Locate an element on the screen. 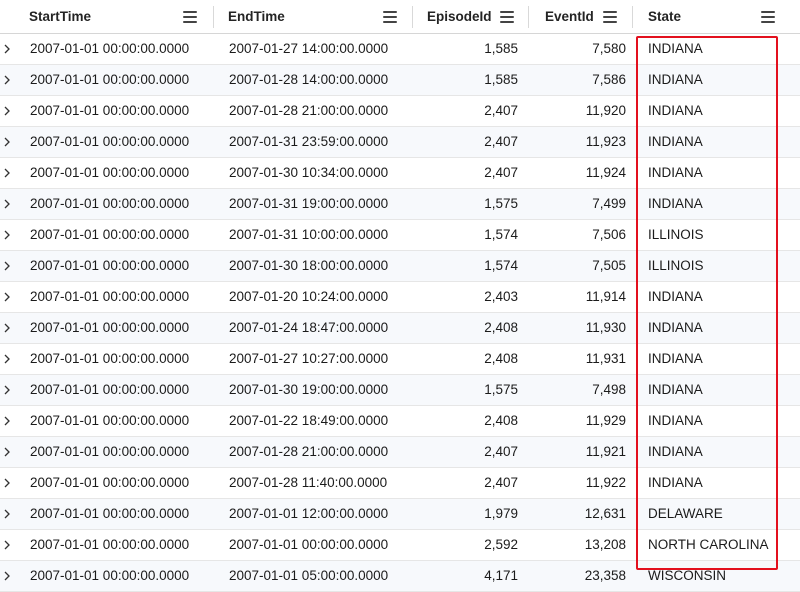  cell-endtime: 2007-01-22 18:49:00.0000 is located at coordinates (309, 420).